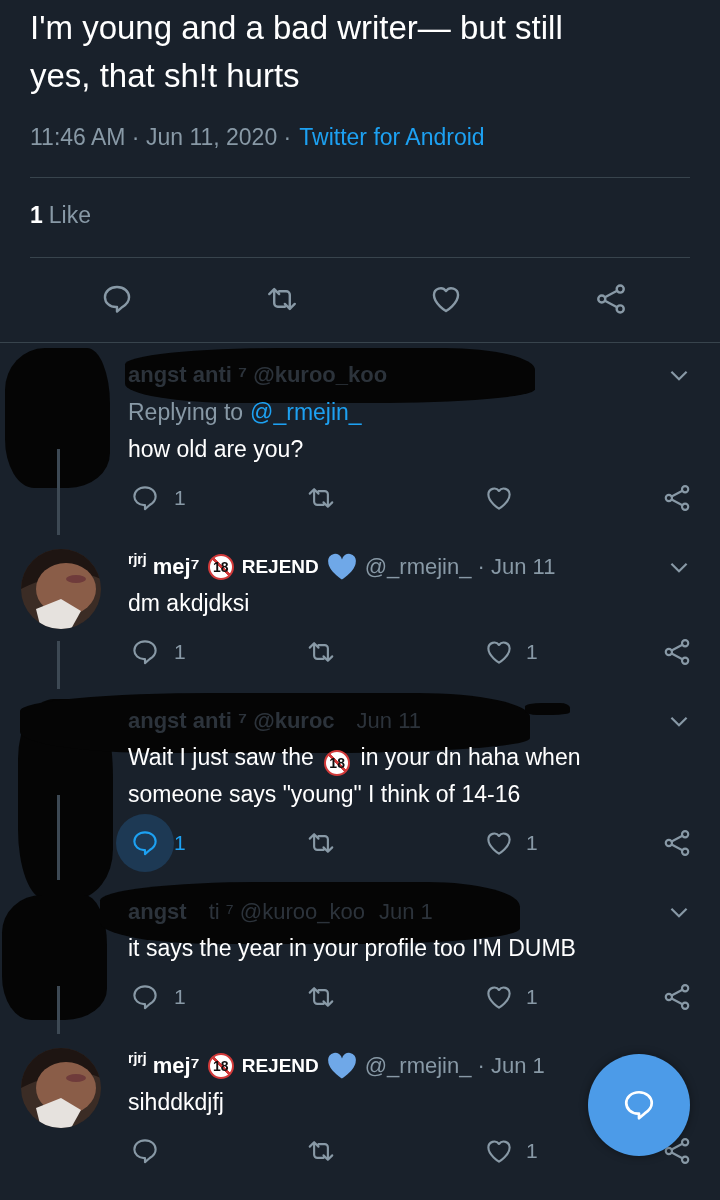 The width and height of the screenshot is (720, 1200). Describe the element at coordinates (36, 215) in the screenshot. I see `likes-count: 1` at that location.